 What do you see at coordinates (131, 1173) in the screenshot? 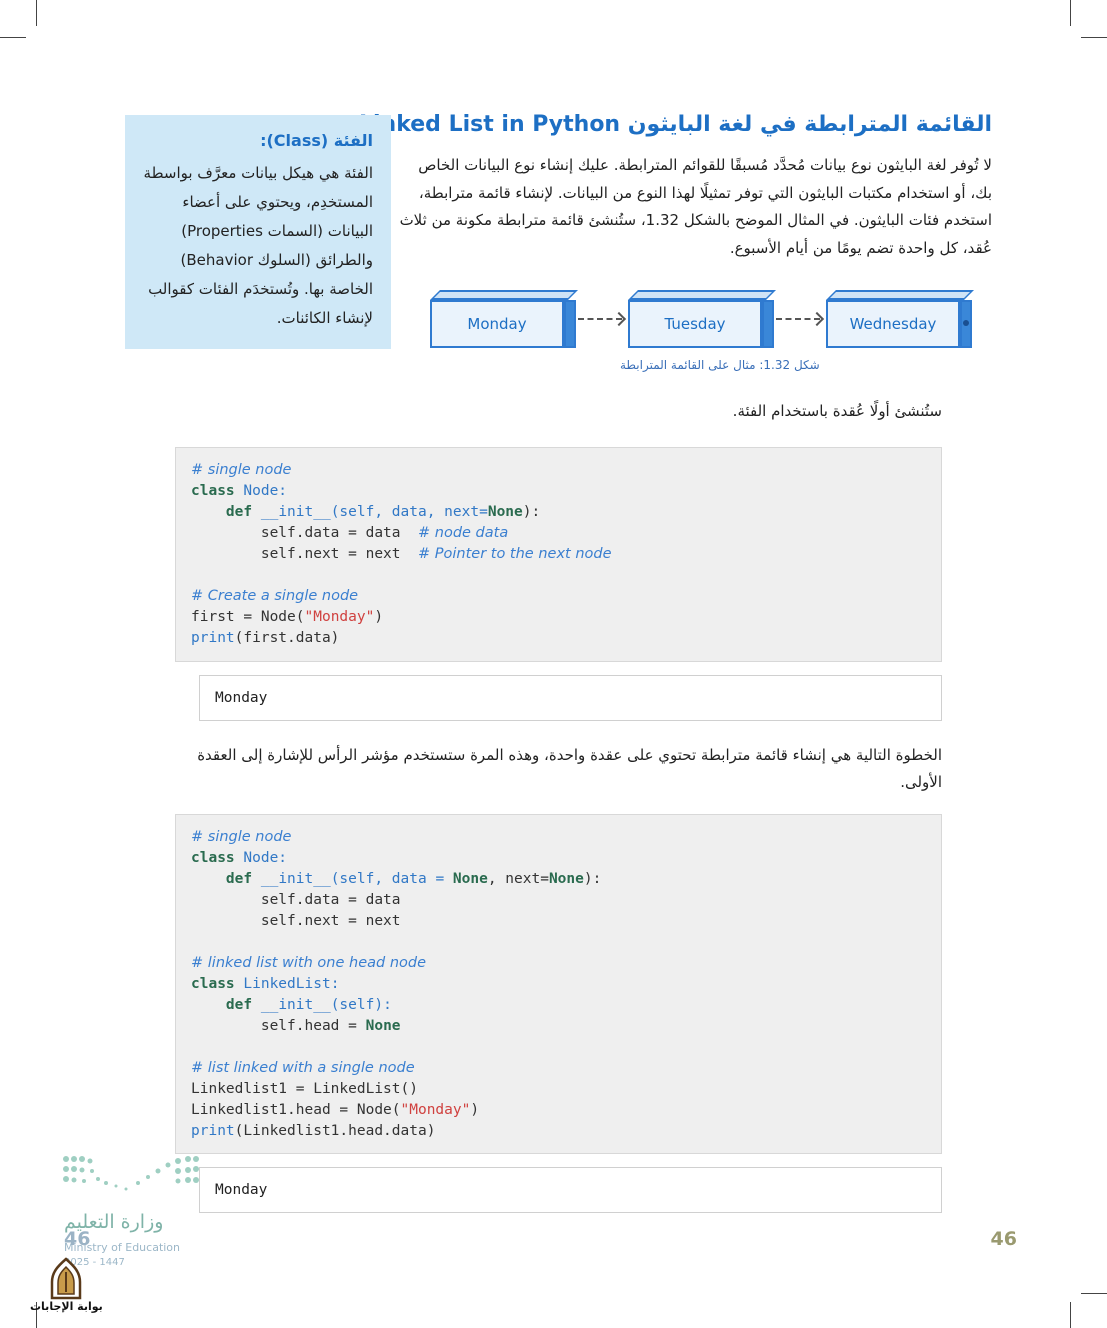
I see `ministry-dots-icon` at bounding box center [131, 1173].